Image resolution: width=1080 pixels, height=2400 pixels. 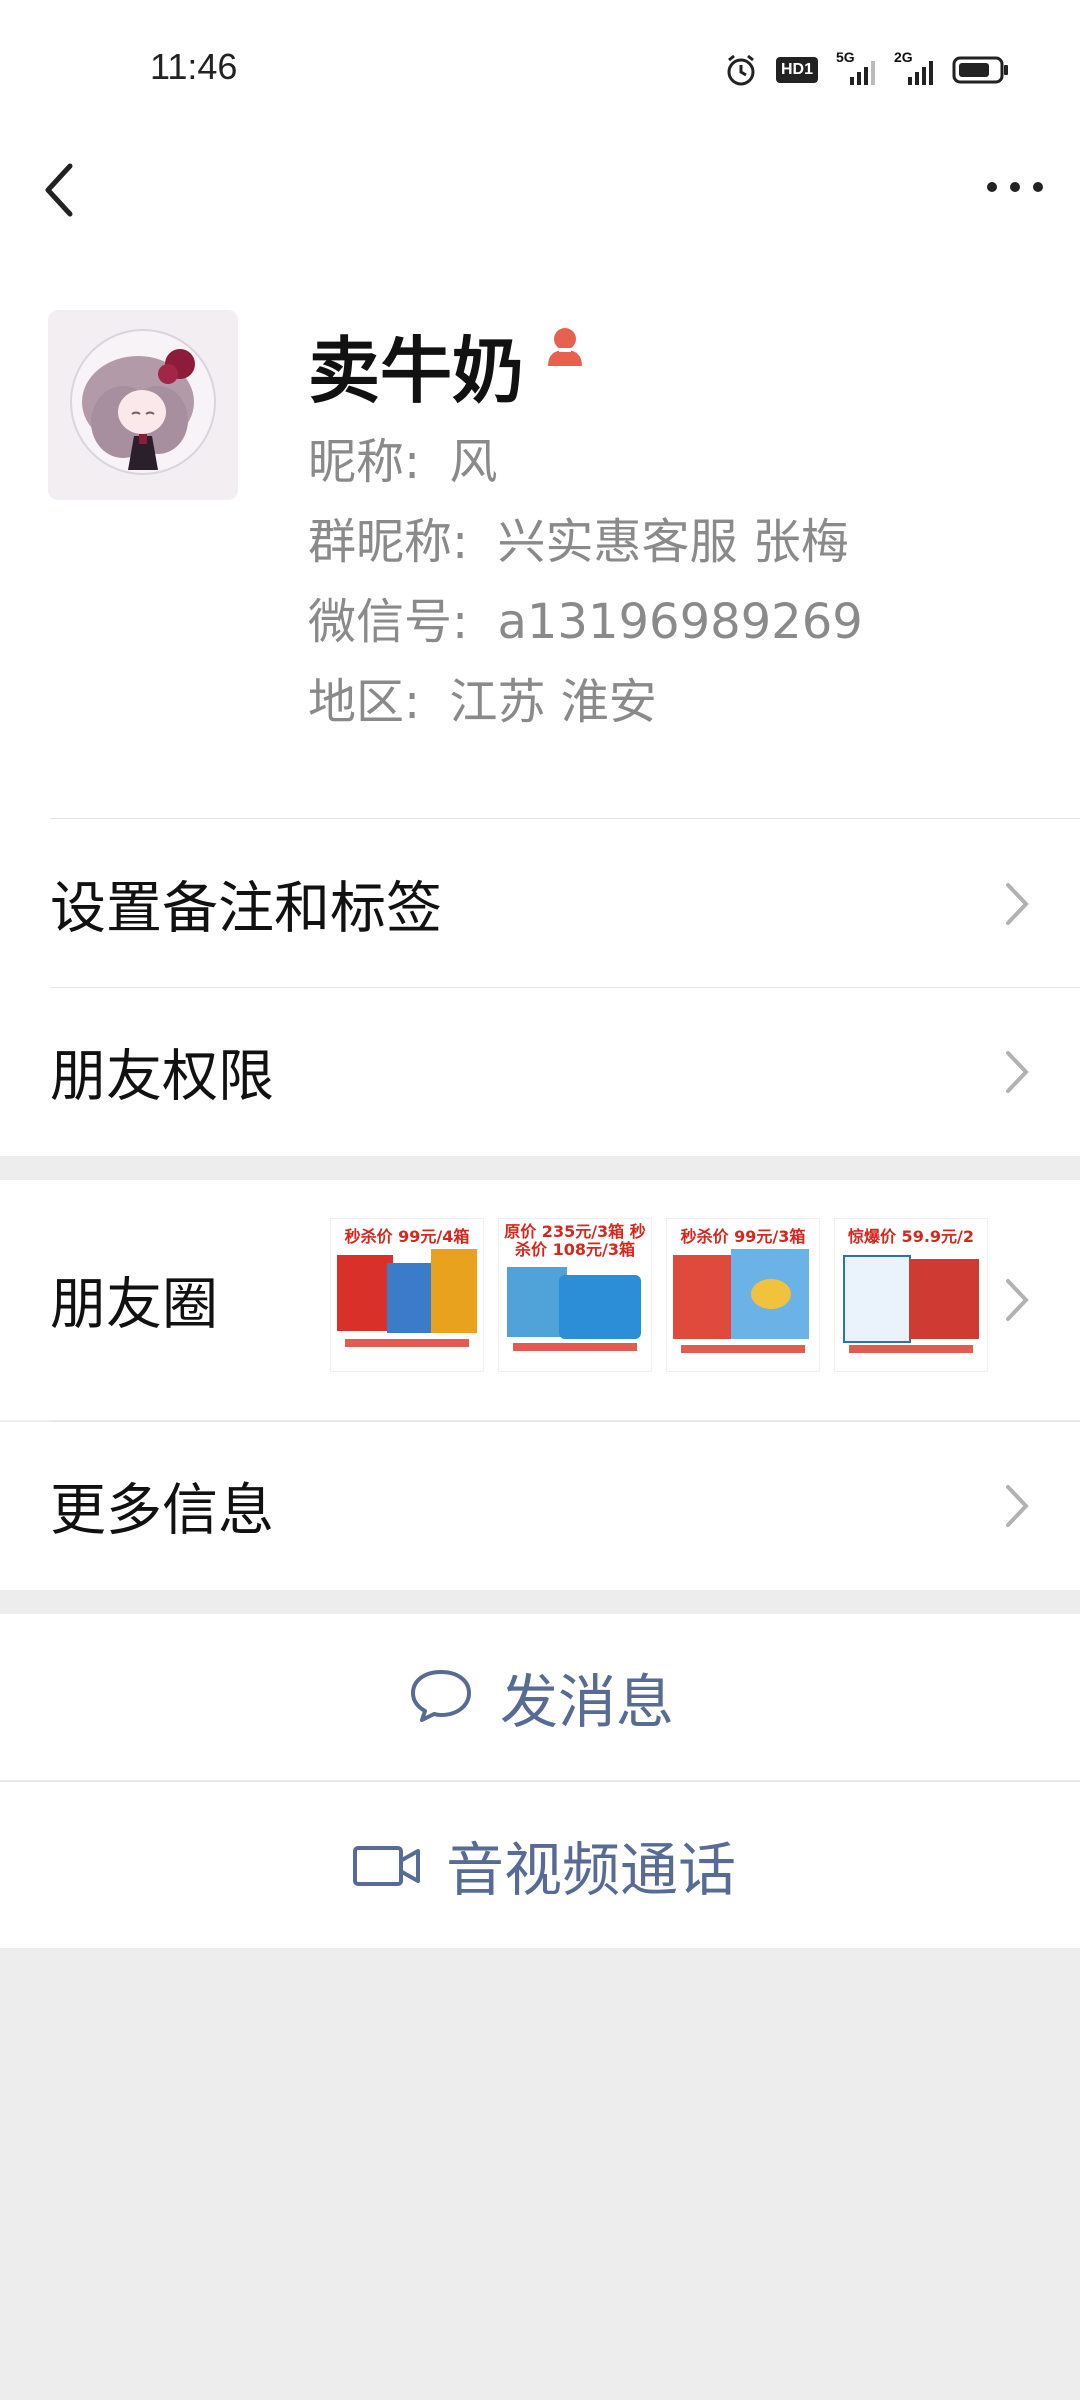 I want to click on wechat-id-label: 微信号:, so click(x=388, y=622).